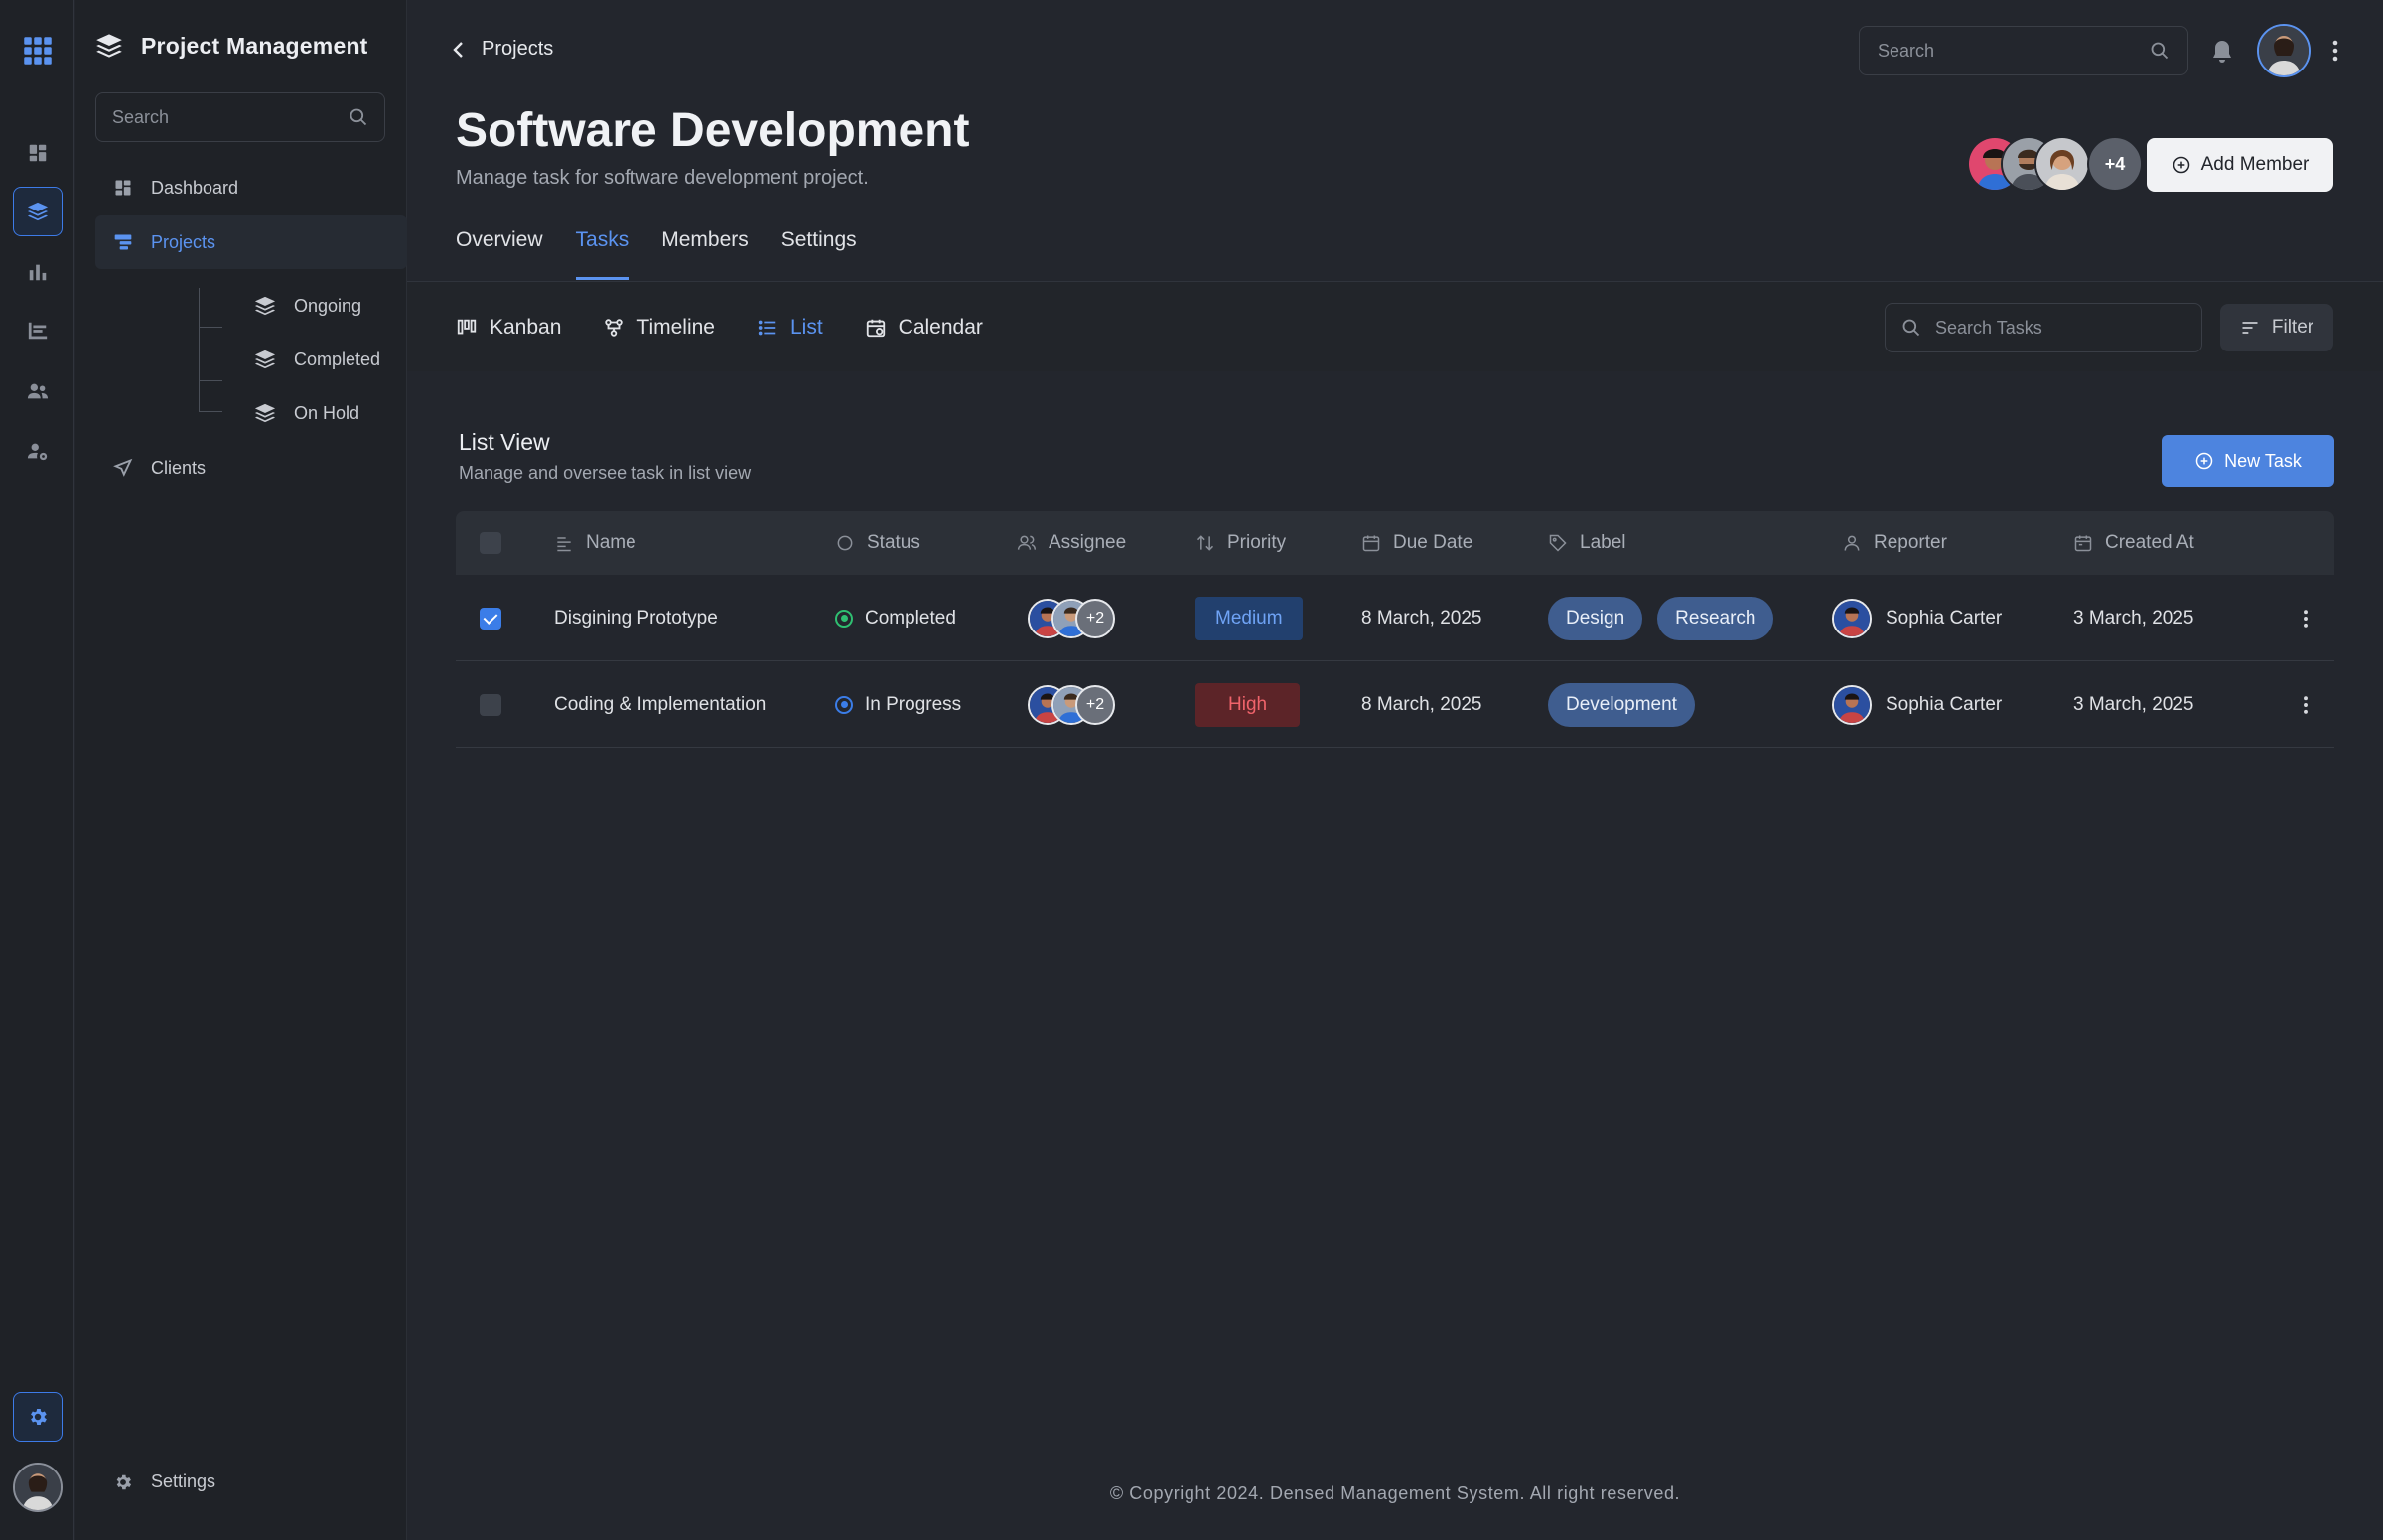 The width and height of the screenshot is (2383, 1540). Describe the element at coordinates (1852, 543) in the screenshot. I see `user-icon` at that location.